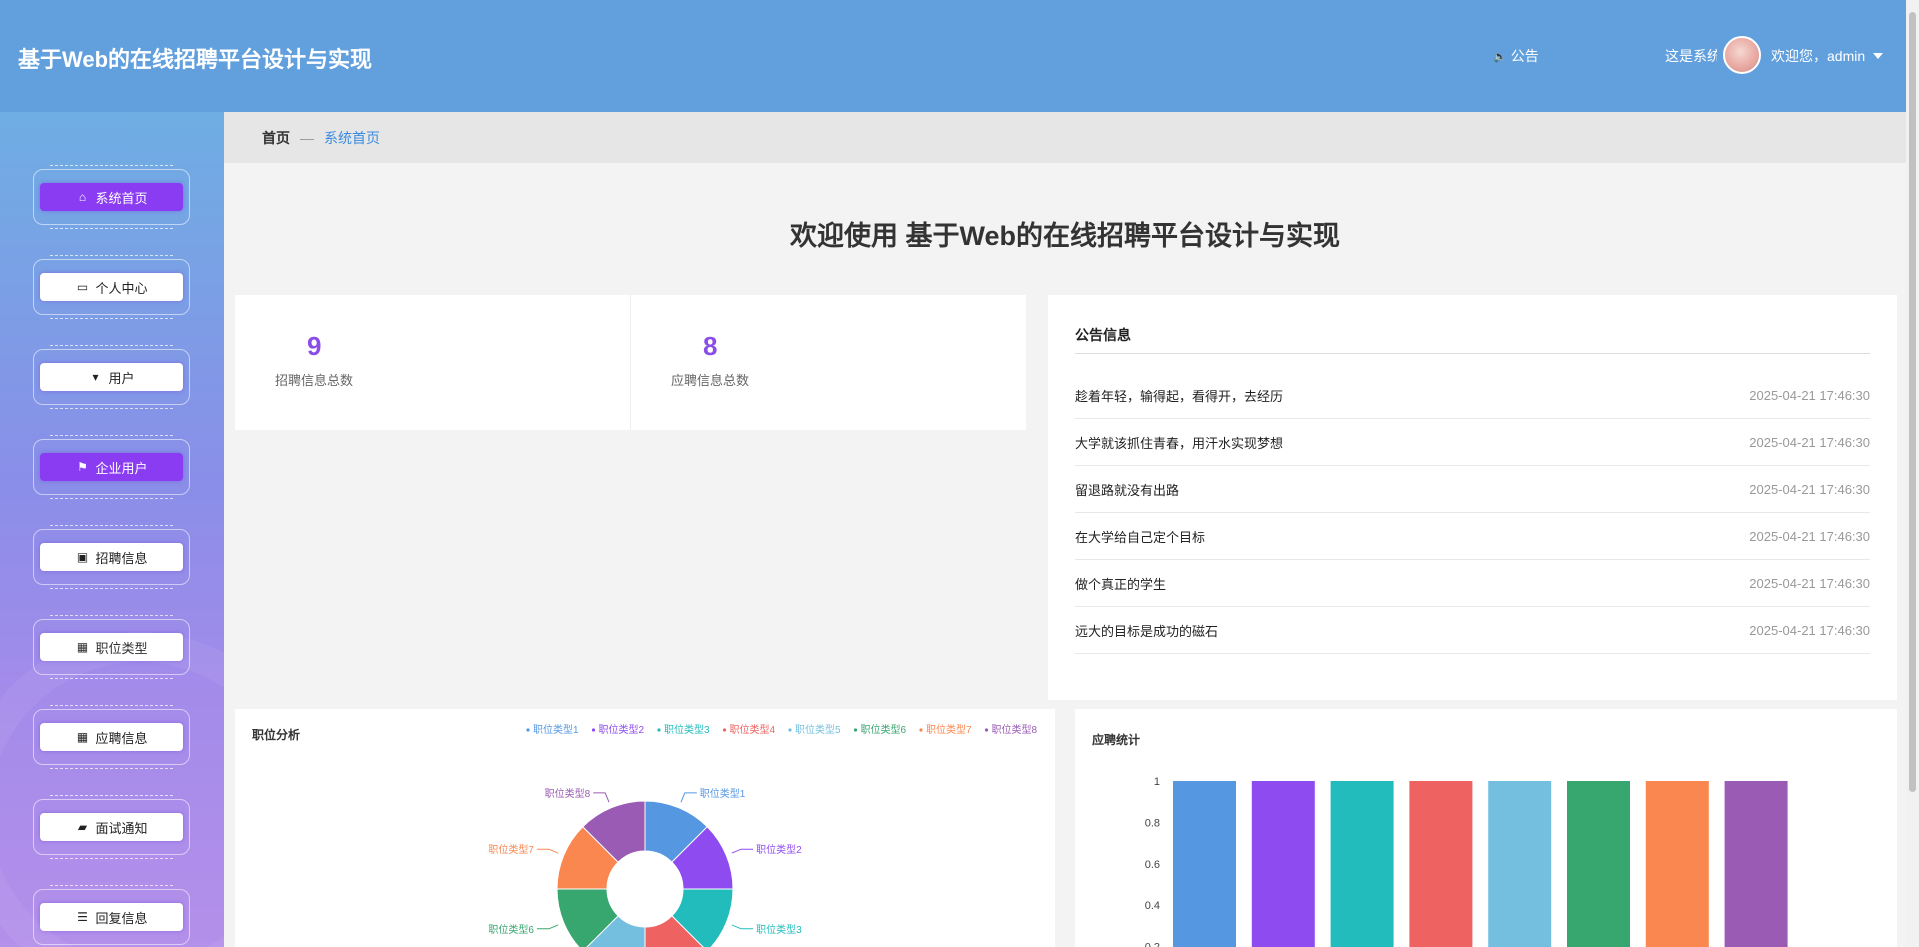 The width and height of the screenshot is (1919, 947). I want to click on vertical-scrollbar, so click(1912, 473).